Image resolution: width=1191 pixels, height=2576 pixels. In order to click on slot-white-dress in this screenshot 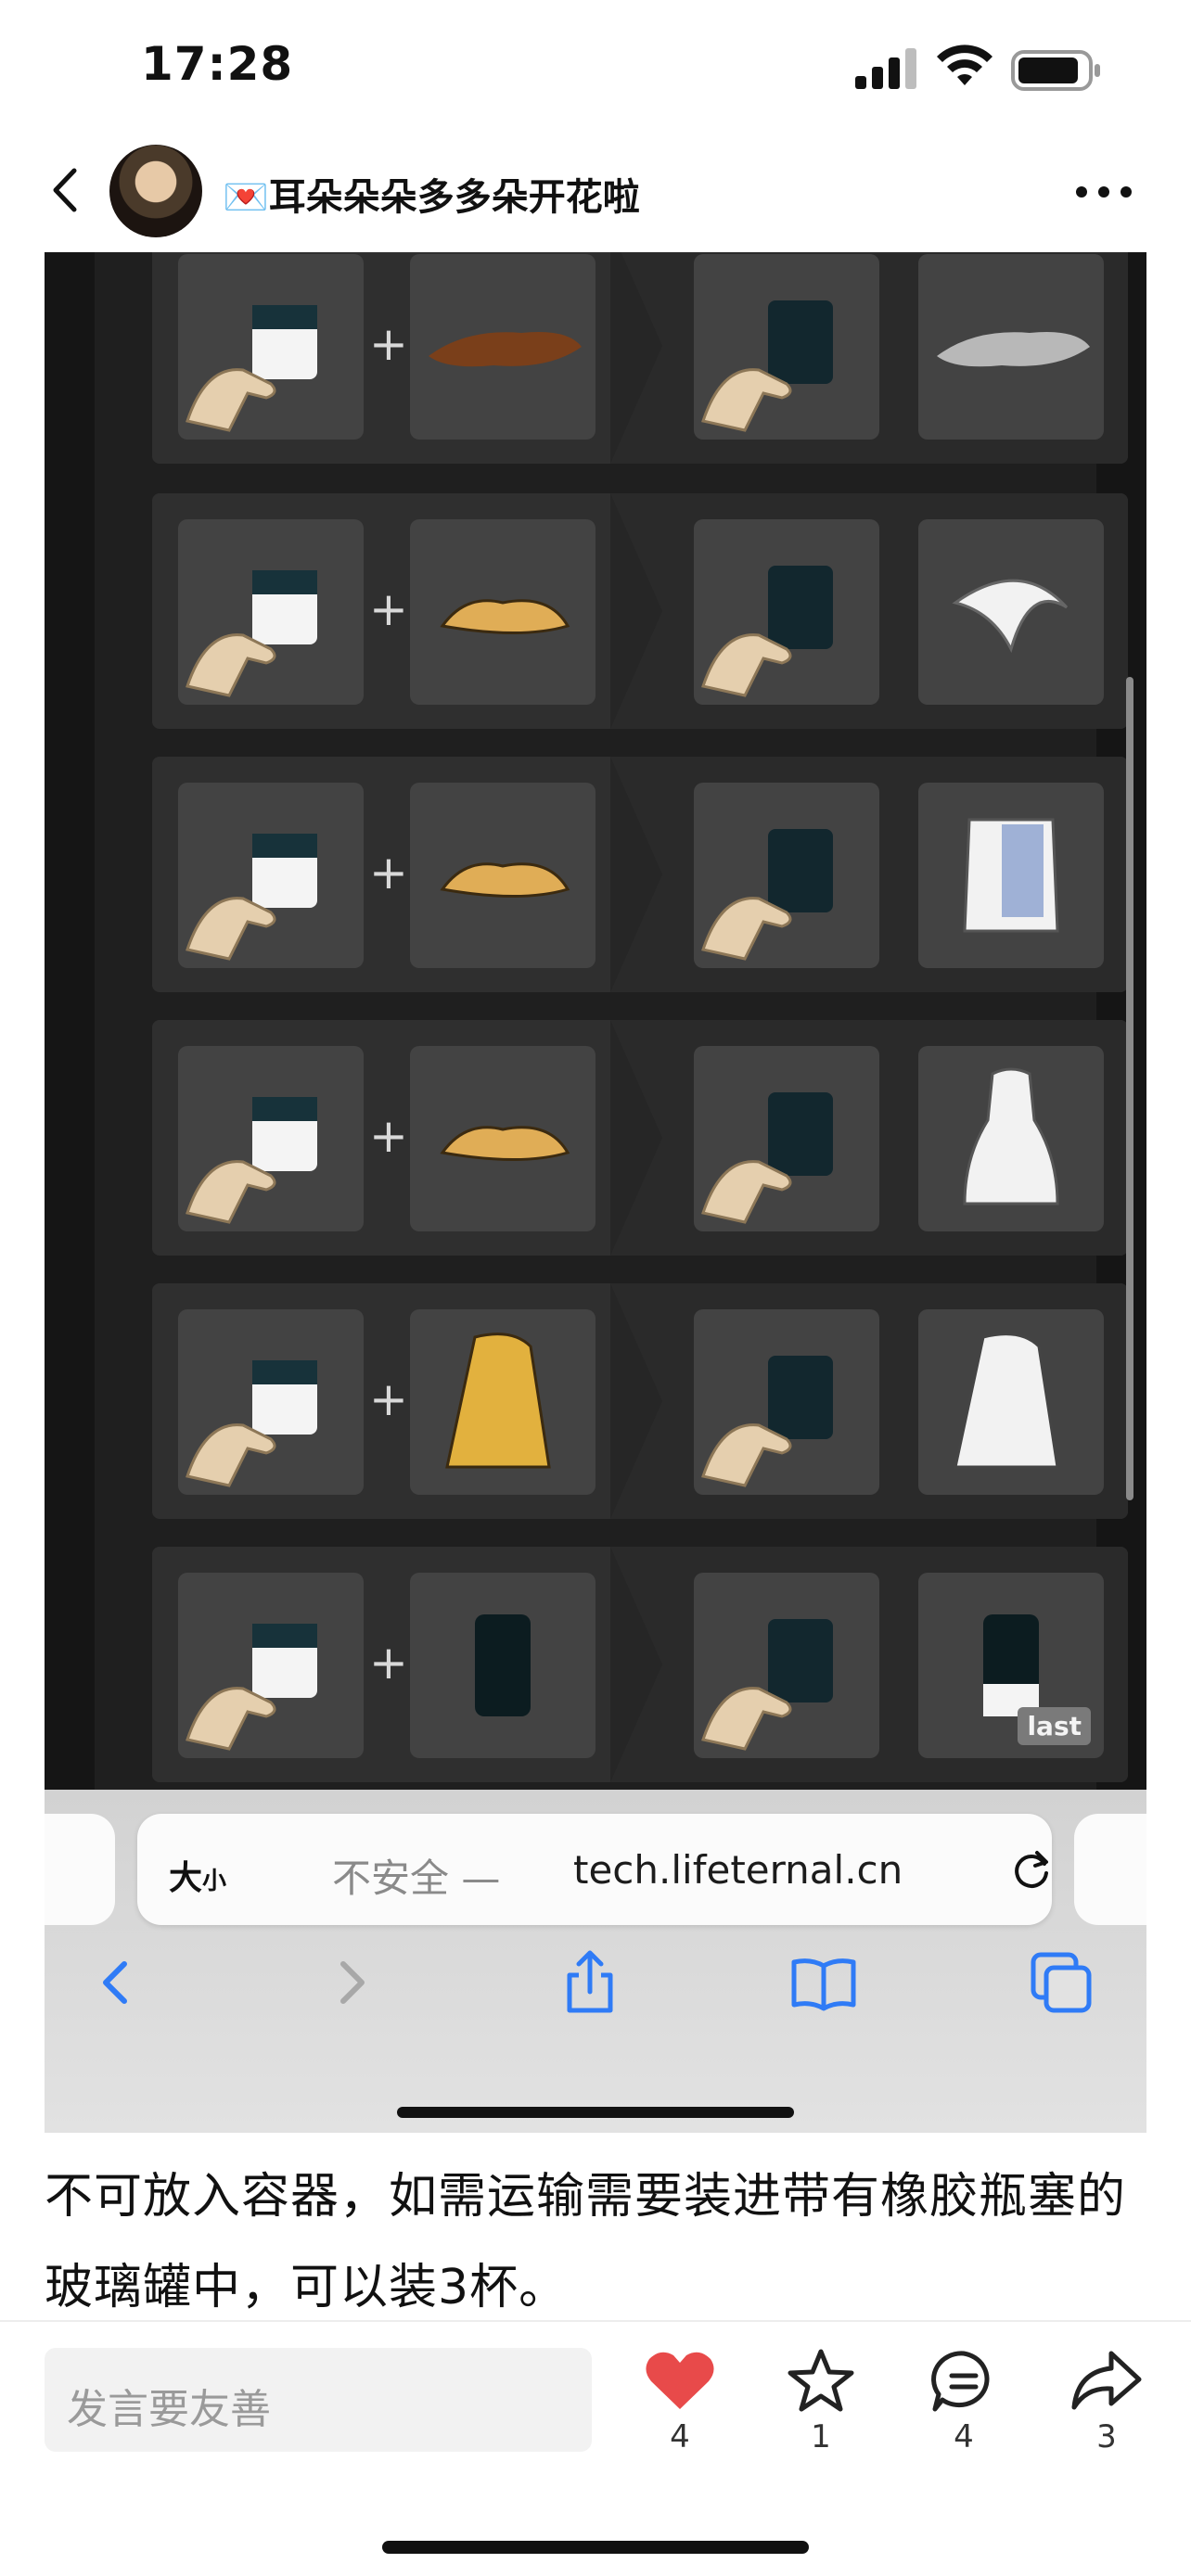, I will do `click(1011, 1138)`.